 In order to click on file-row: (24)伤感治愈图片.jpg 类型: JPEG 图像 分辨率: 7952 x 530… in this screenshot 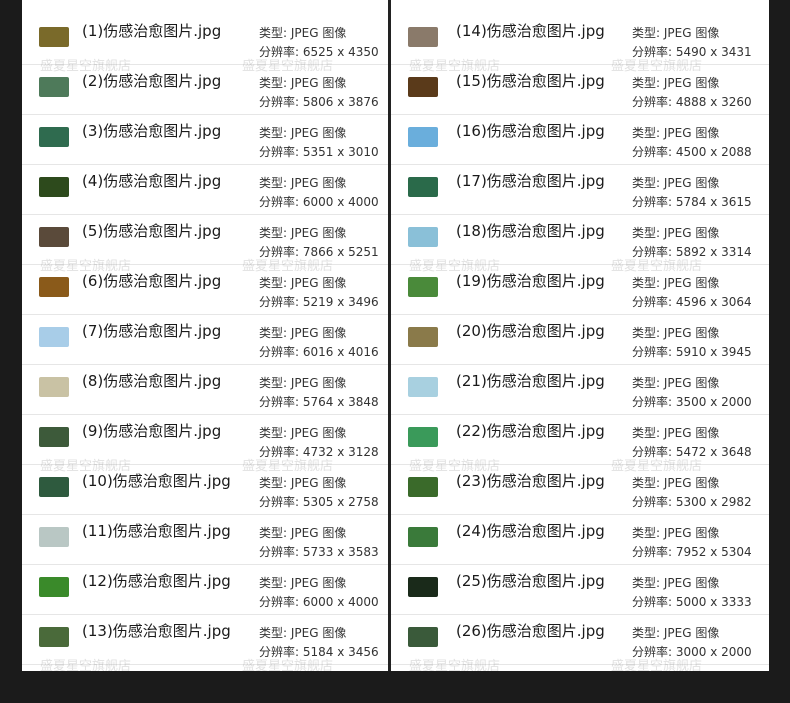, I will do `click(580, 540)`.